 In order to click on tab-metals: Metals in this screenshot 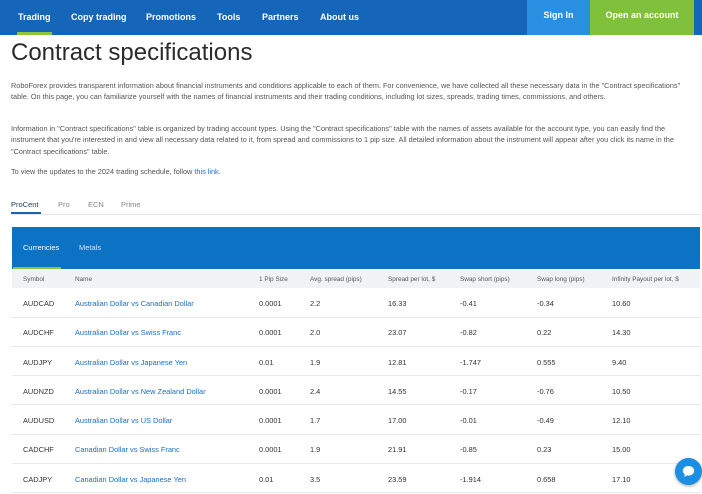, I will do `click(90, 247)`.